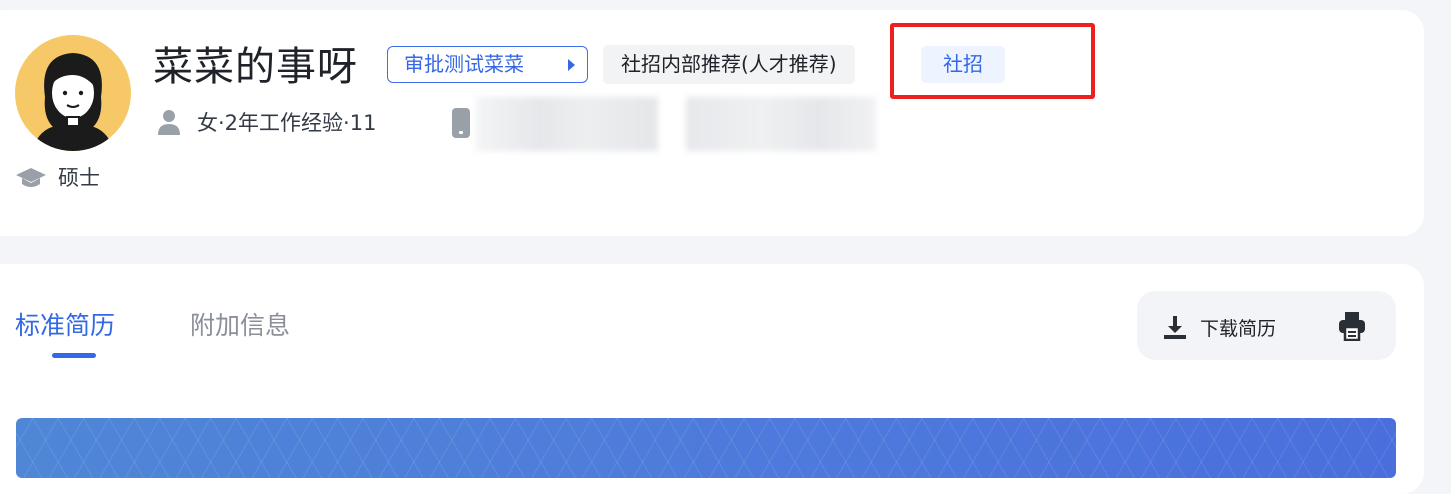 Image resolution: width=1451 pixels, height=494 pixels. What do you see at coordinates (74, 355) in the screenshot?
I see `active-tab-indicator` at bounding box center [74, 355].